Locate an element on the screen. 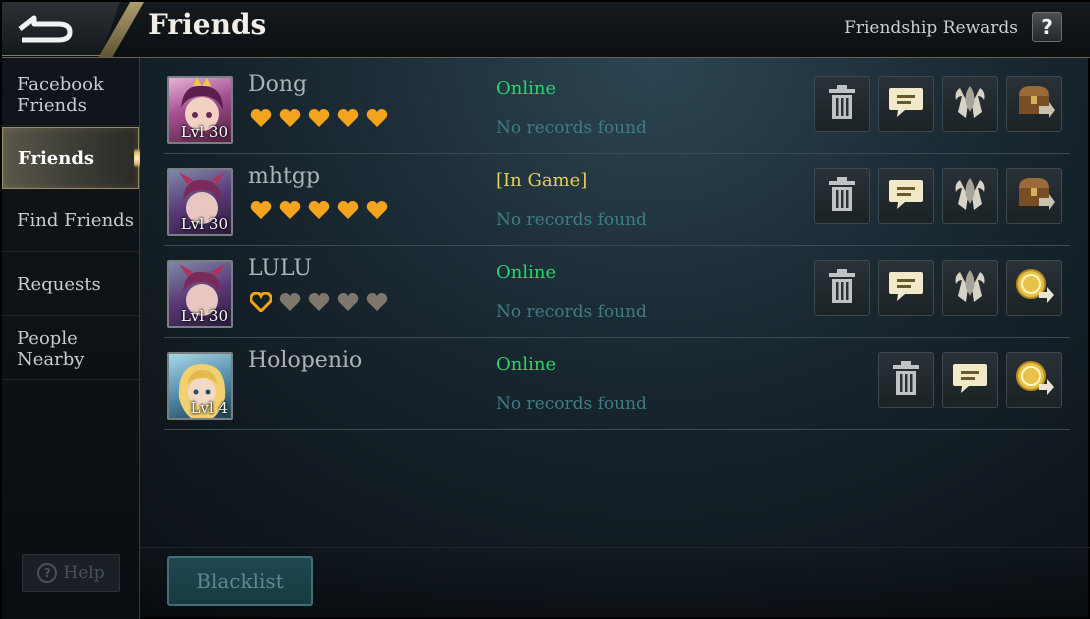  friend-name: Holopenio is located at coordinates (305, 360).